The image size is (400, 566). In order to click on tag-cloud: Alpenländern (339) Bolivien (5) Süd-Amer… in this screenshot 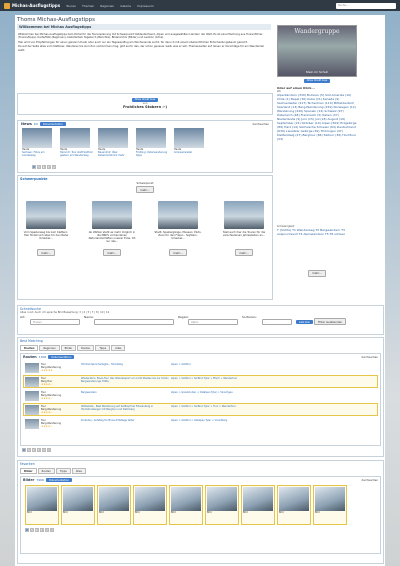, I will do `click(317, 158)`.